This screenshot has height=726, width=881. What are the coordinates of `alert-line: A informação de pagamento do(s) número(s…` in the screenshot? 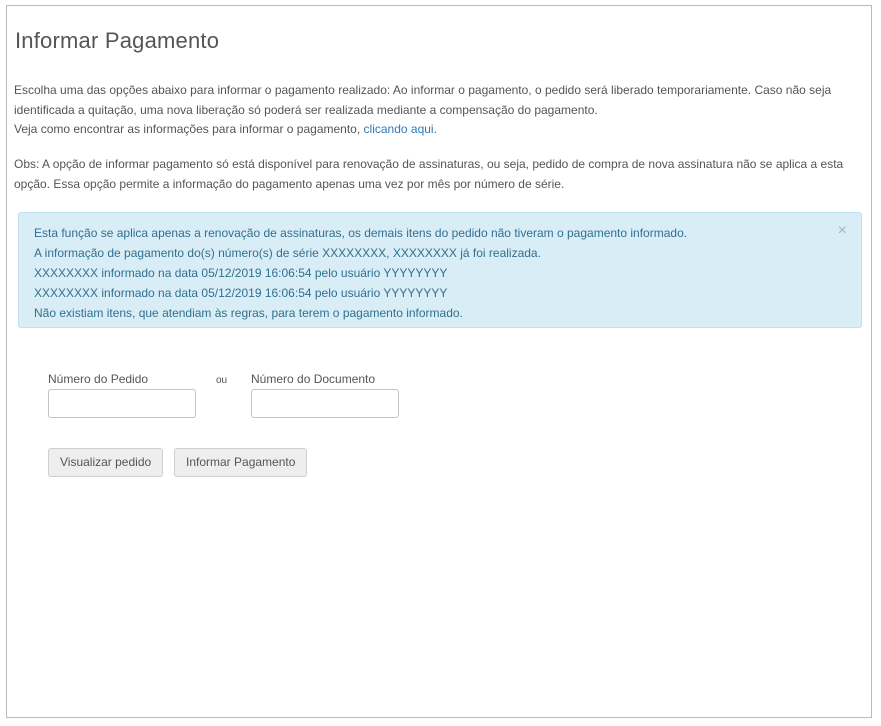 It's located at (287, 253).